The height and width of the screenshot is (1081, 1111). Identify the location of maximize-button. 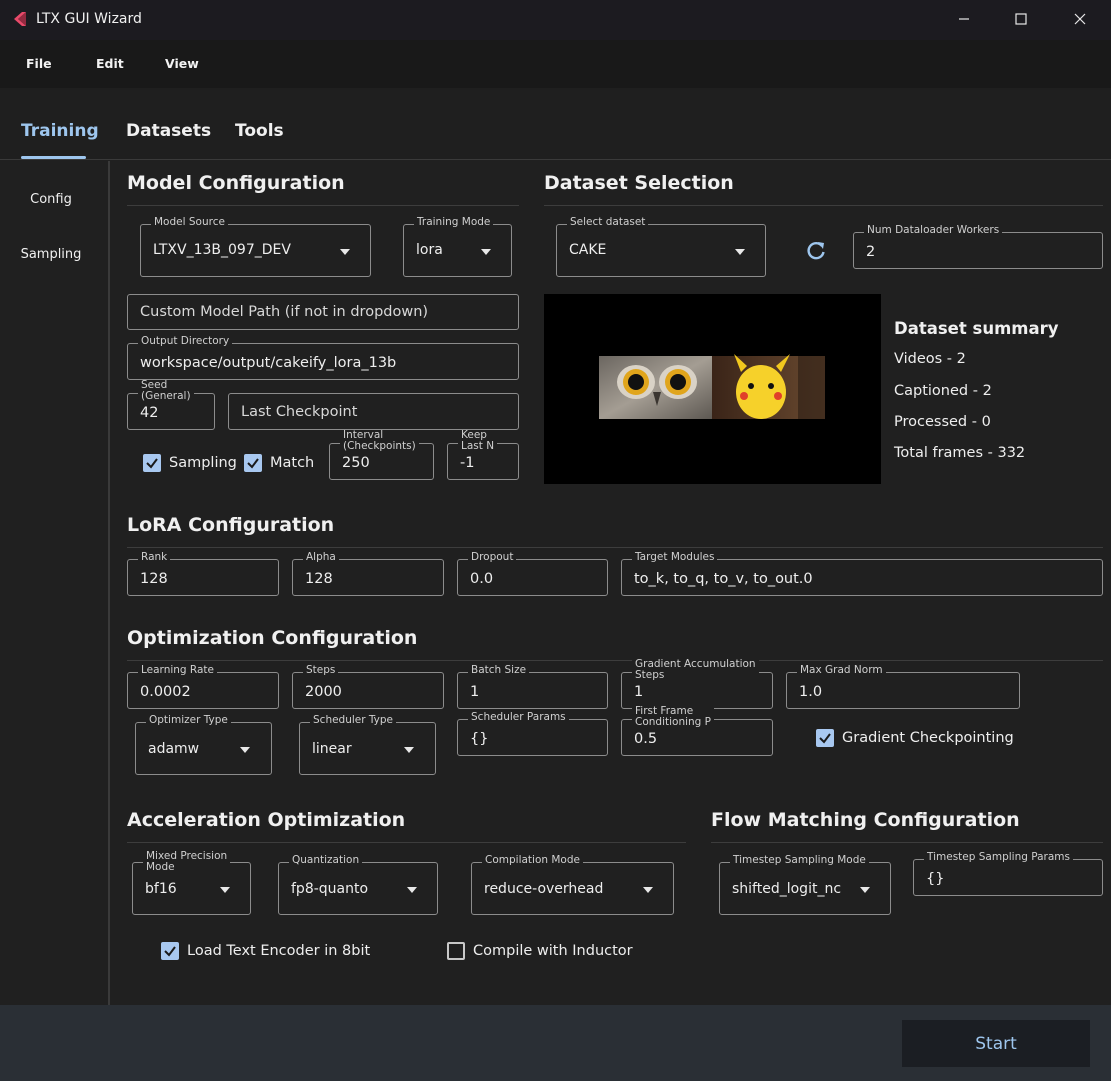
(1021, 19).